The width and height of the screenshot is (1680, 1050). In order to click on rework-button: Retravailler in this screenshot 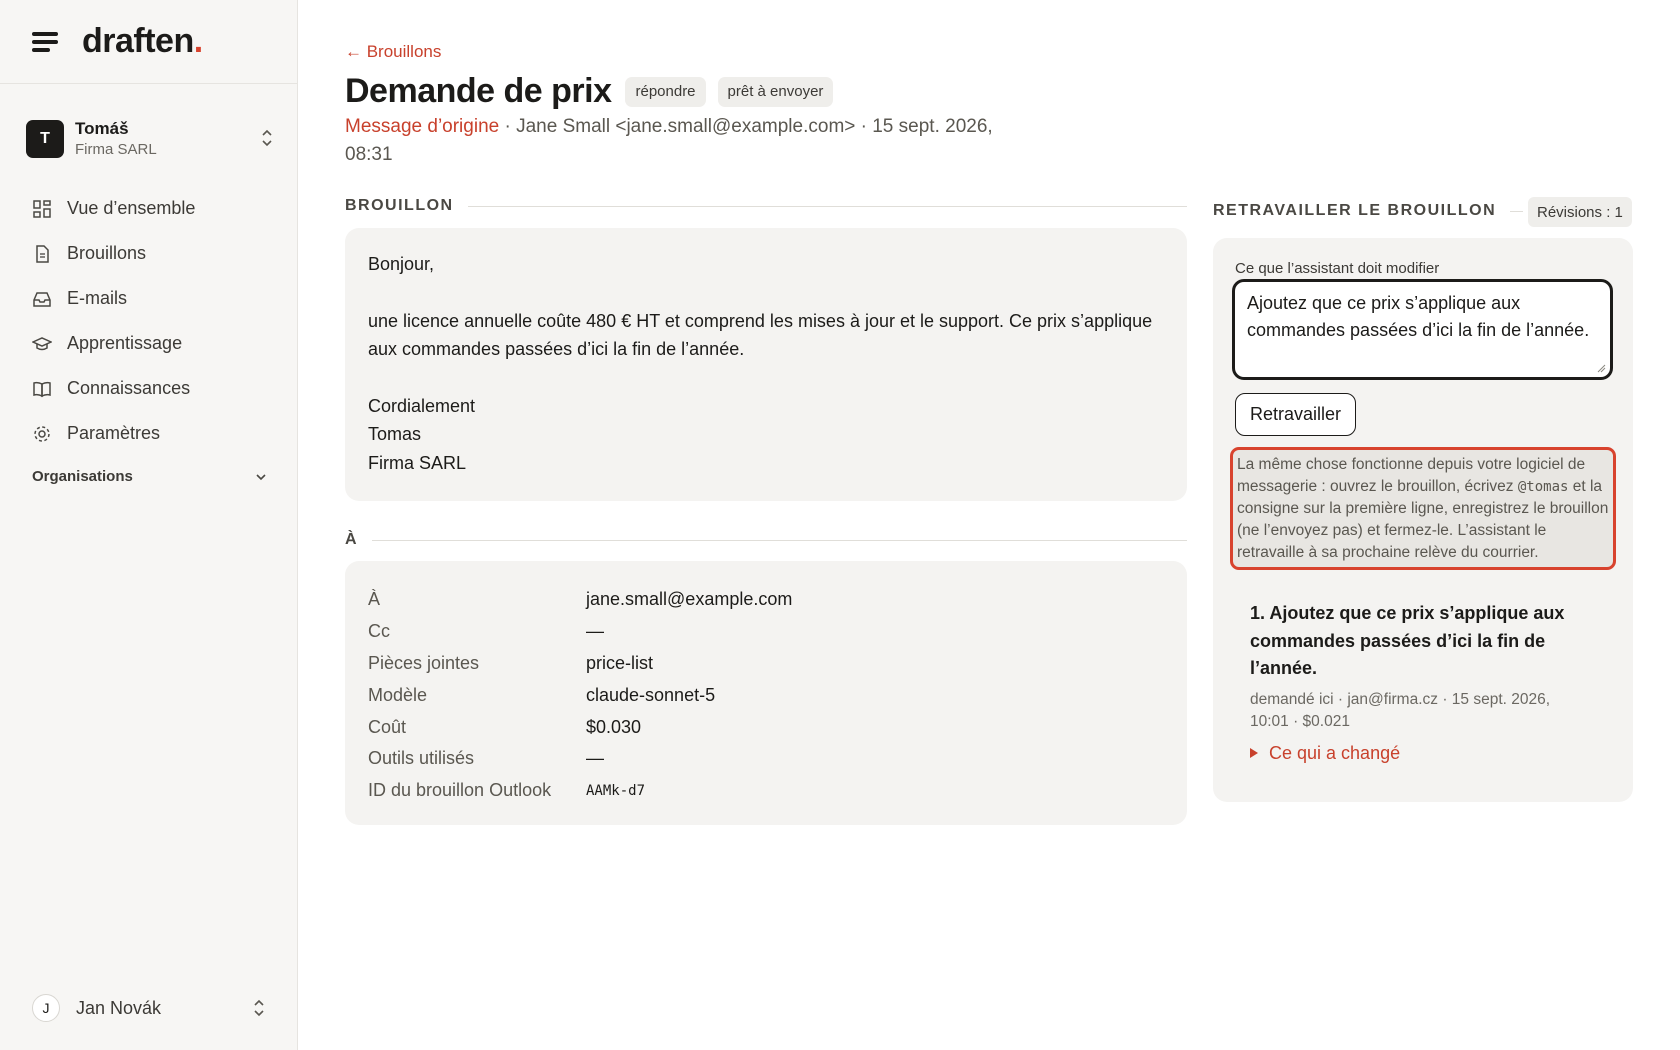, I will do `click(1296, 414)`.